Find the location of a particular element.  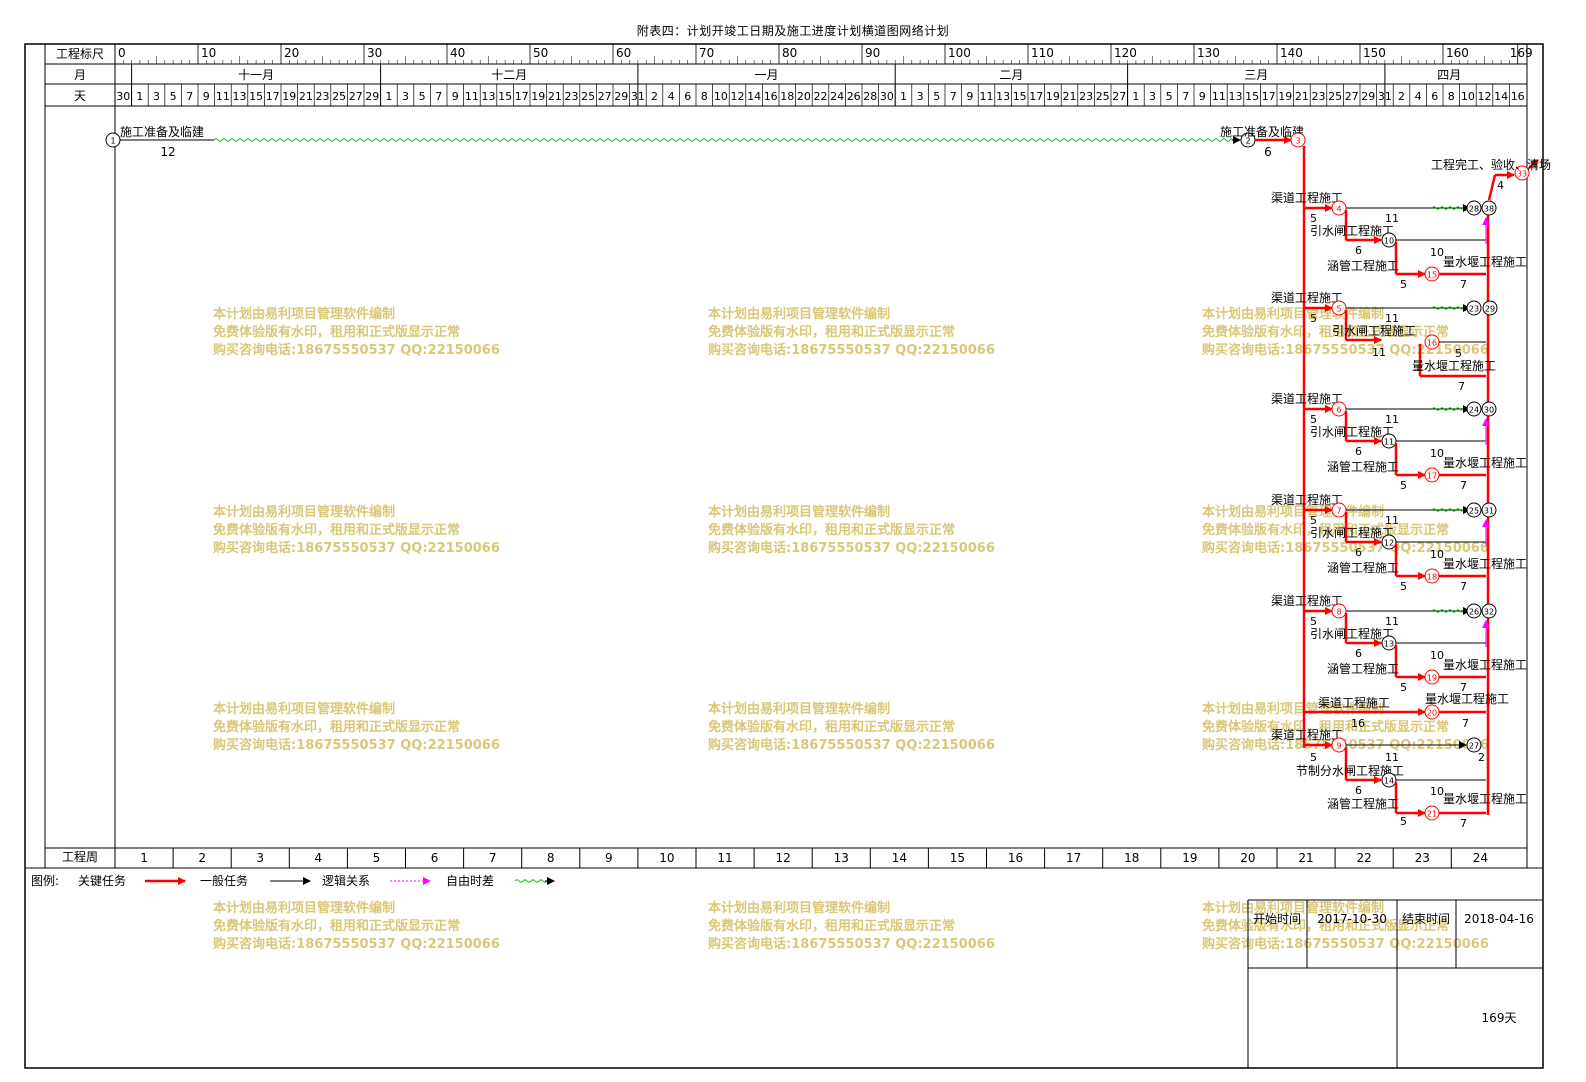

event-node-number: 12 is located at coordinates (1389, 543).